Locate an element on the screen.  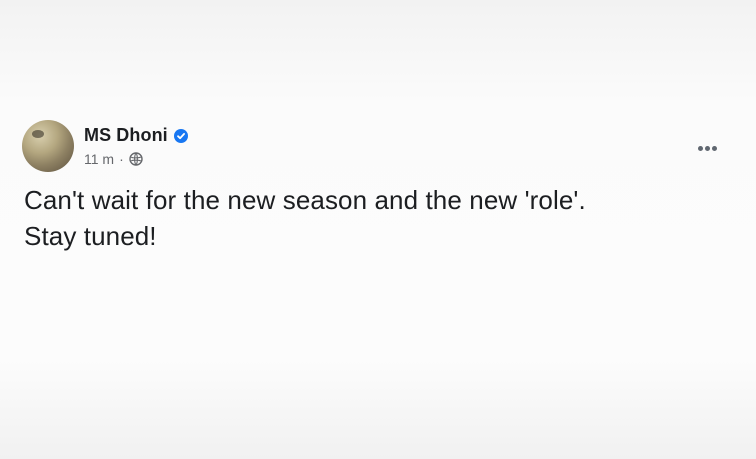
post-subline: 11 m · is located at coordinates (136, 159).